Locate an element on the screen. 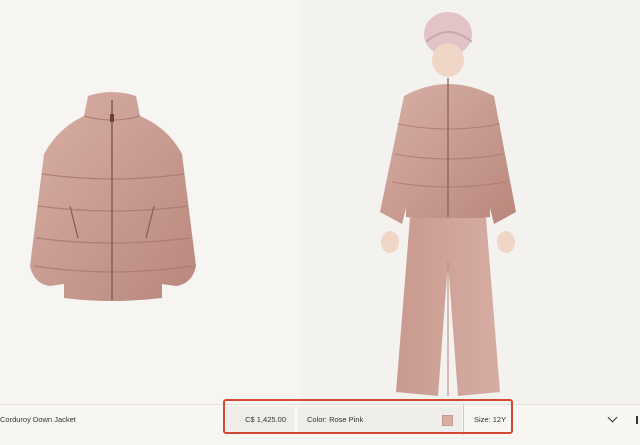  color-label: Color: Rose Pink is located at coordinates (335, 419).